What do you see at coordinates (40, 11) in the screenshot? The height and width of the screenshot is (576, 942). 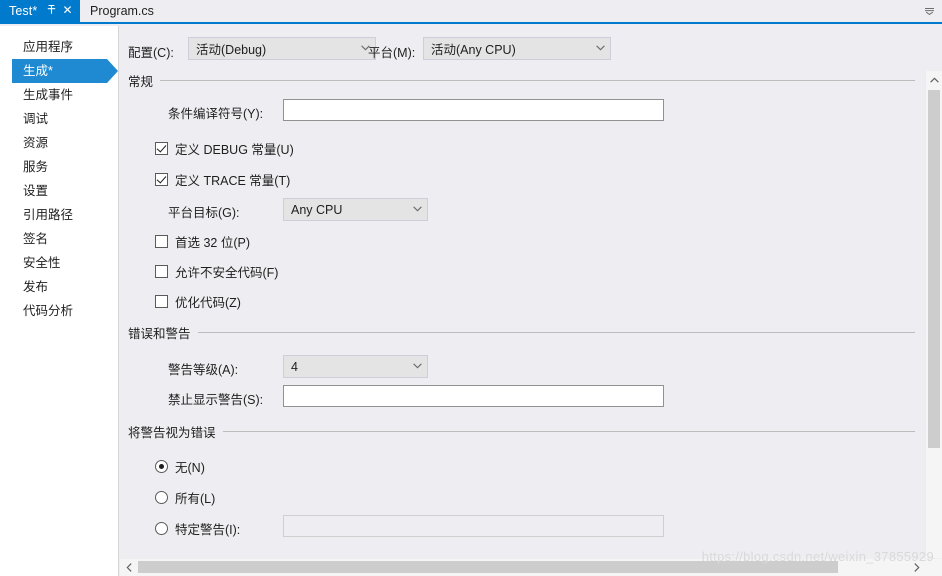 I see `tab-test: Test* ✕` at bounding box center [40, 11].